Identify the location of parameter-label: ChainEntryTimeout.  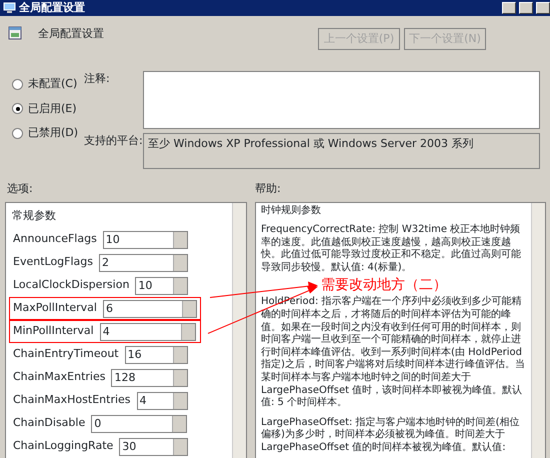
(66, 354).